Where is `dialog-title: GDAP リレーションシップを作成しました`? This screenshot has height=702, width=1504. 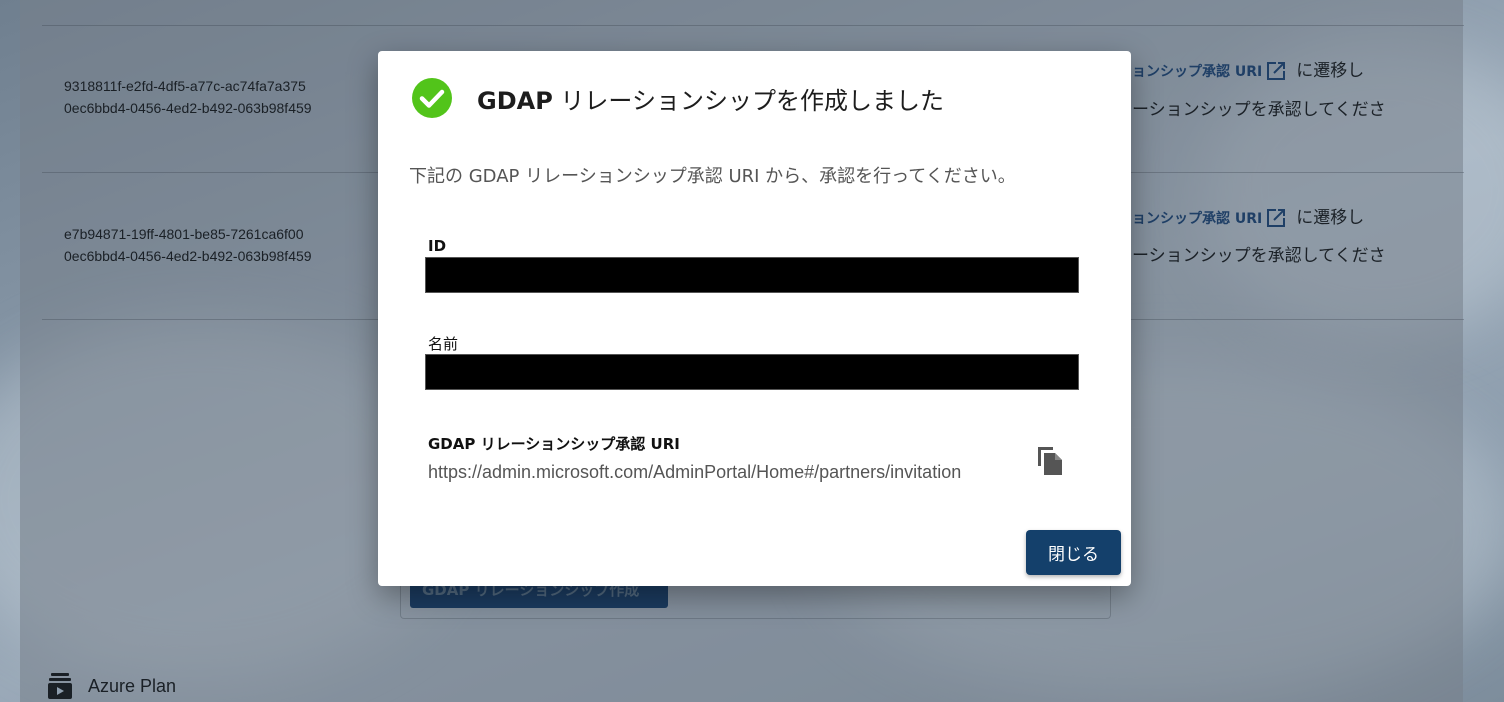 dialog-title: GDAP リレーションシップを作成しました is located at coordinates (710, 98).